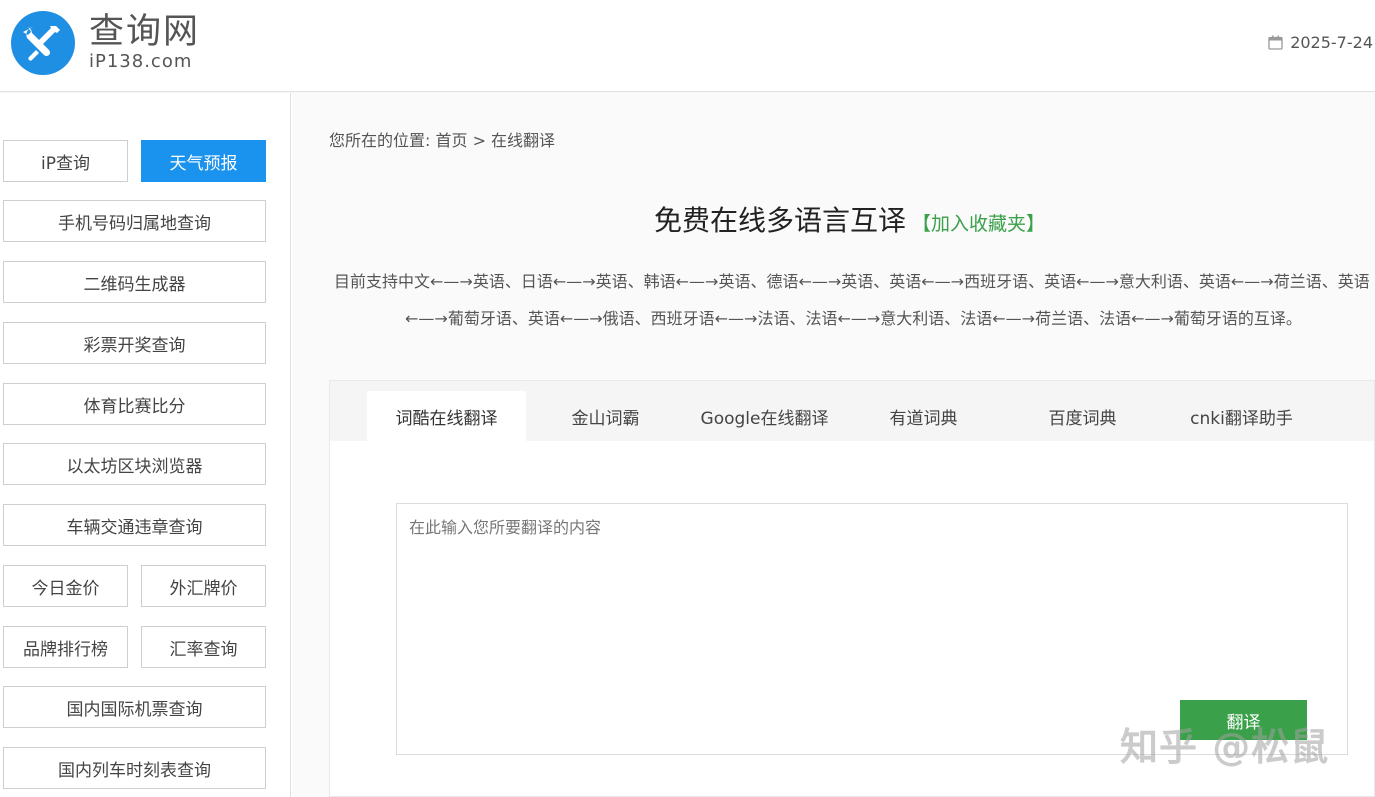 This screenshot has height=797, width=1375. Describe the element at coordinates (1241, 416) in the screenshot. I see `tab-cnki: cnki翻译助手` at that location.